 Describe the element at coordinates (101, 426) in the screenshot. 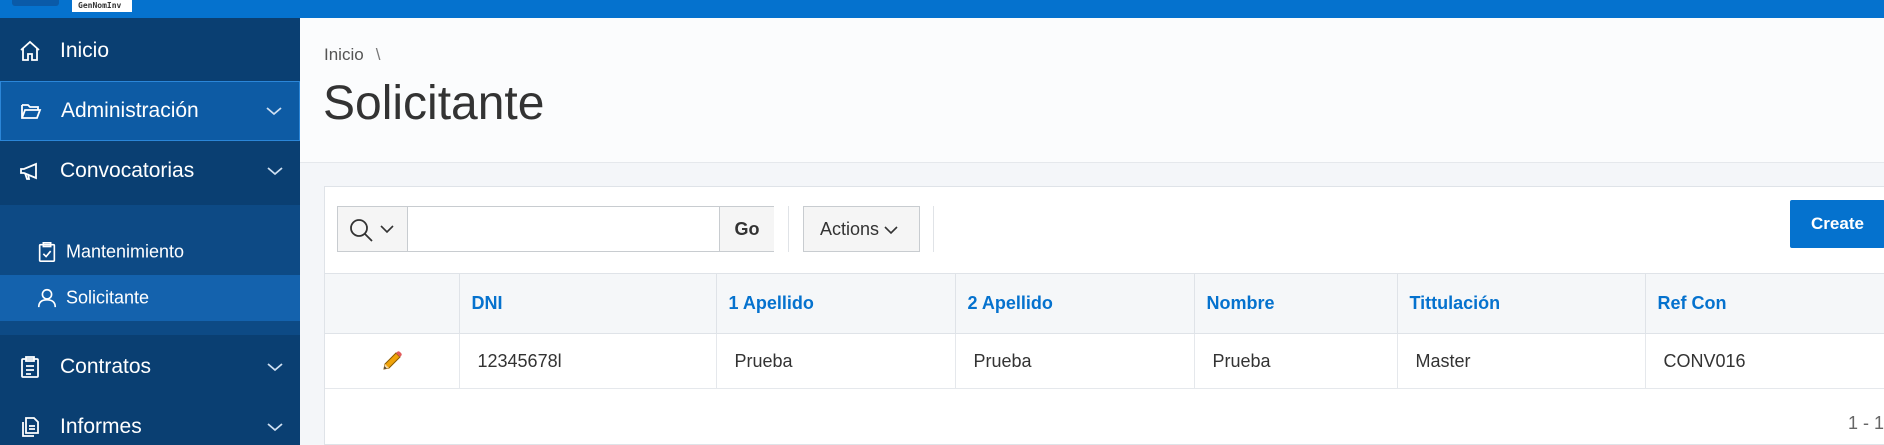

I see `sidebar-item-label: Informes` at that location.